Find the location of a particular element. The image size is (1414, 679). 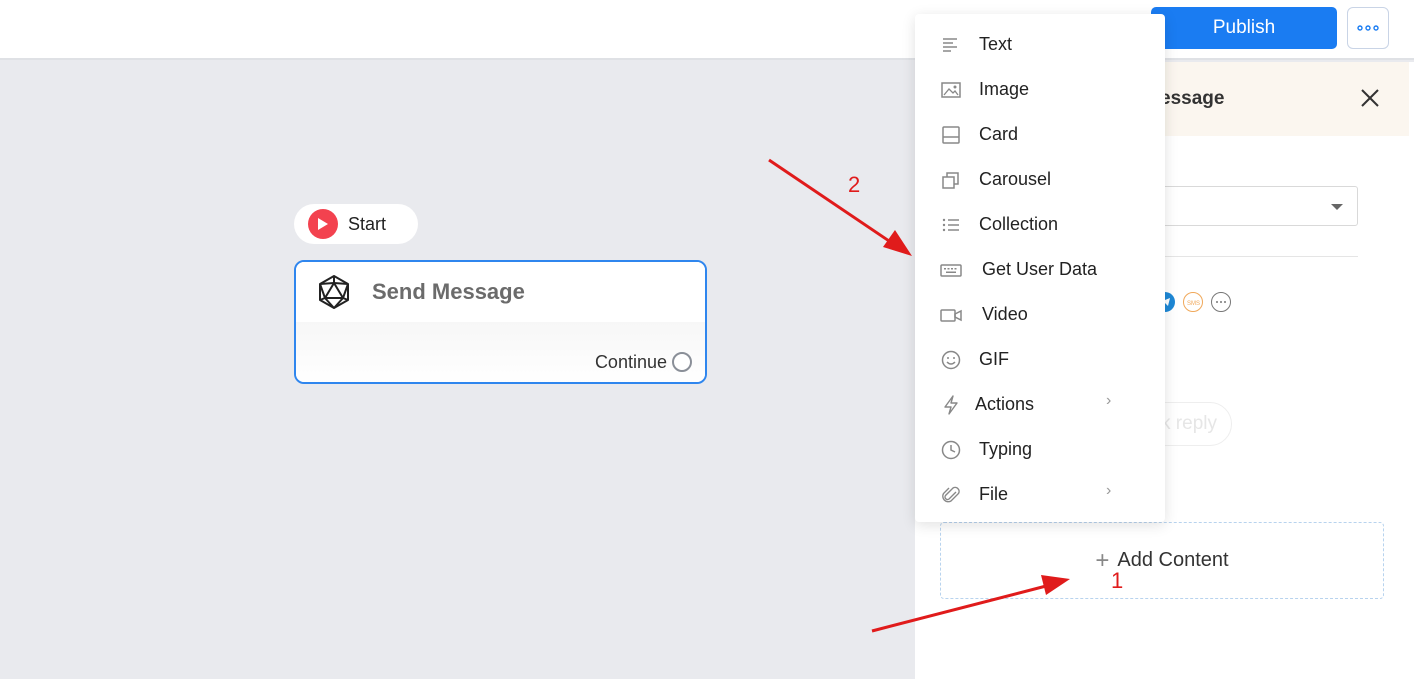

menu-item-gif: GIF is located at coordinates (1040, 359).